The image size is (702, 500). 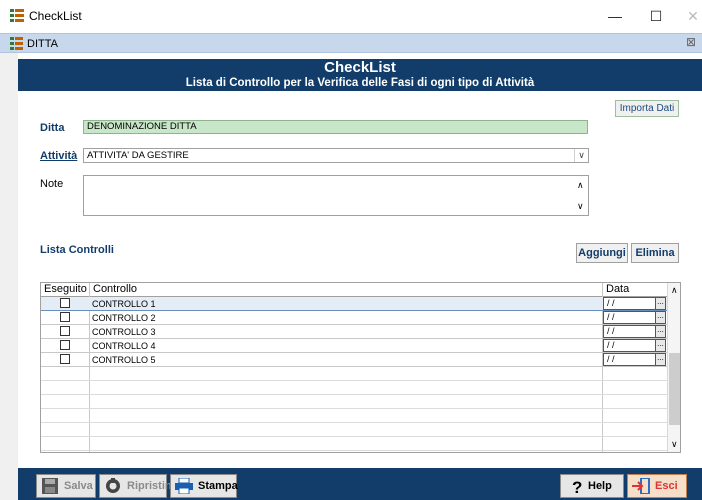 What do you see at coordinates (218, 486) in the screenshot?
I see `print-label: Stampa` at bounding box center [218, 486].